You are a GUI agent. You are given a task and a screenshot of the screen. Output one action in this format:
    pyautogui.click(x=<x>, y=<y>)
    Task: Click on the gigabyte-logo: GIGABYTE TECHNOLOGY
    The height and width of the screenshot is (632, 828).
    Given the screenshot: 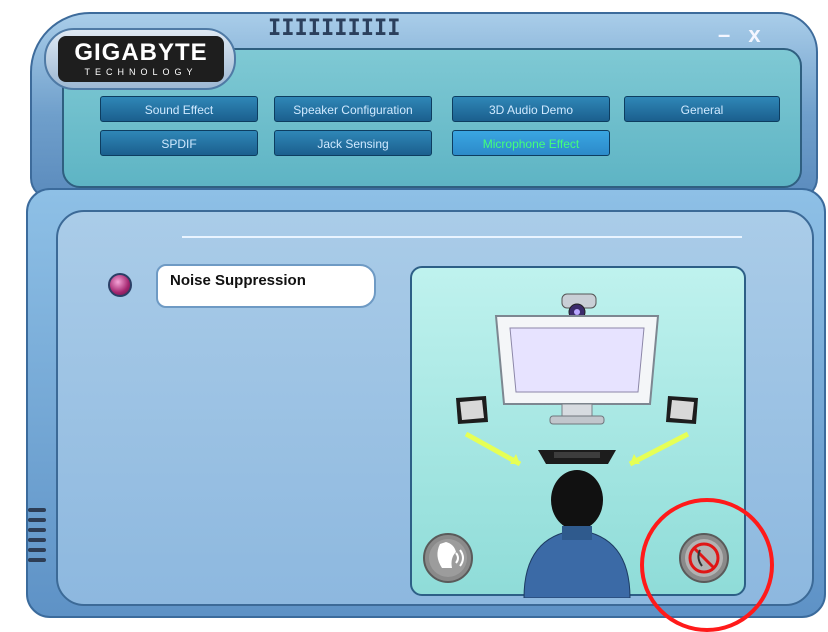 What is the action you would take?
    pyautogui.click(x=141, y=59)
    